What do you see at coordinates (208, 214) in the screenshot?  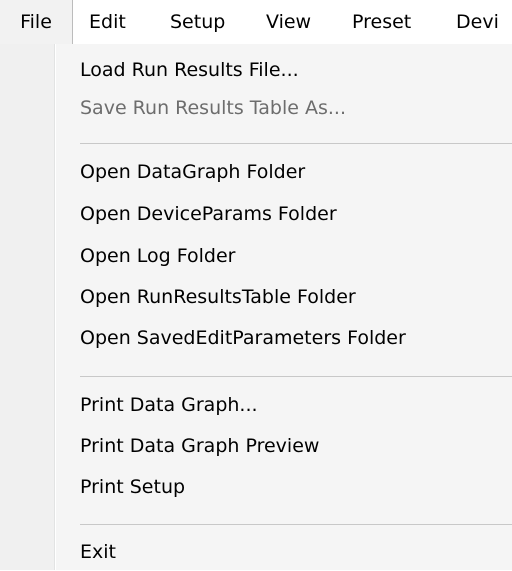 I see `menu-item-label: Open DeviceParams Folder` at bounding box center [208, 214].